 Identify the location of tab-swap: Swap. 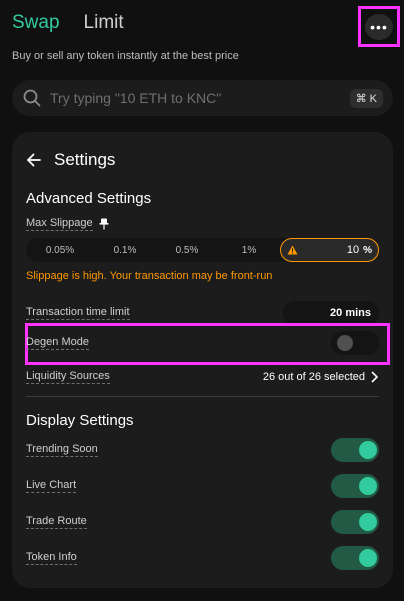
(36, 23).